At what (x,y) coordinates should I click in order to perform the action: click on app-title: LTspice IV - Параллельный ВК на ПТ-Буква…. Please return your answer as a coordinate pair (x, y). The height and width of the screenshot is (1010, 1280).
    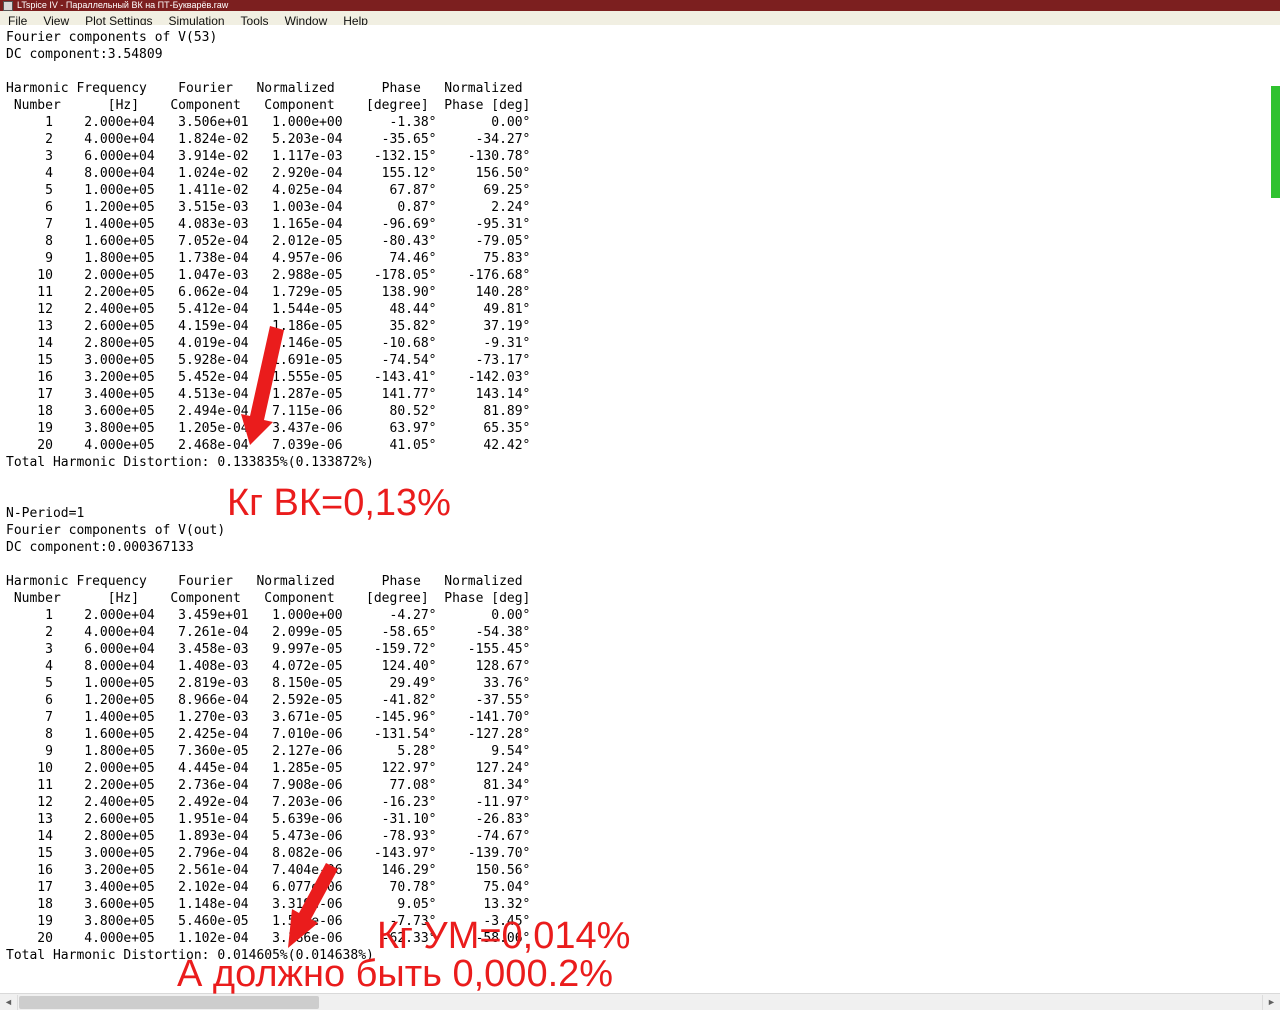
    Looking at the image, I should click on (123, 5).